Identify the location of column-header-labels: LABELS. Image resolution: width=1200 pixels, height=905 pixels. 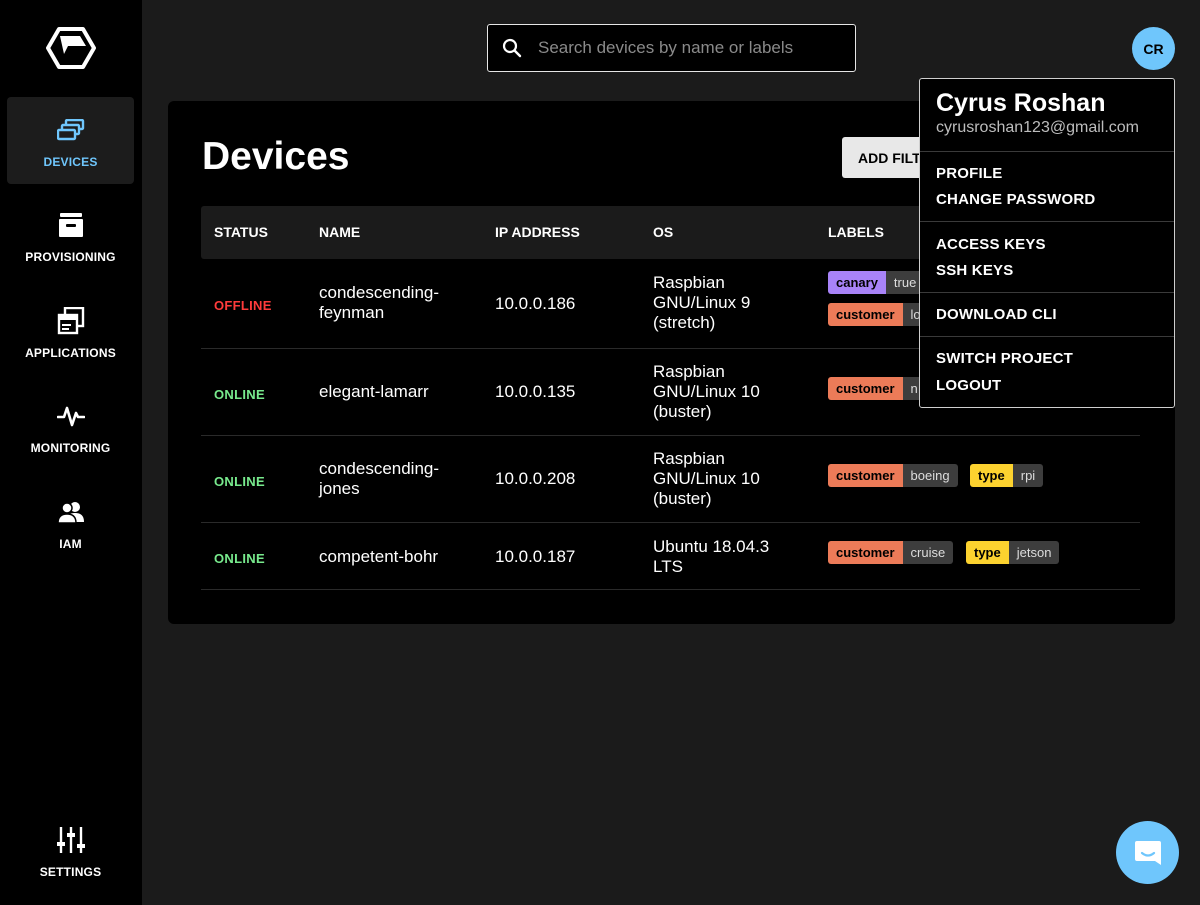
(856, 232).